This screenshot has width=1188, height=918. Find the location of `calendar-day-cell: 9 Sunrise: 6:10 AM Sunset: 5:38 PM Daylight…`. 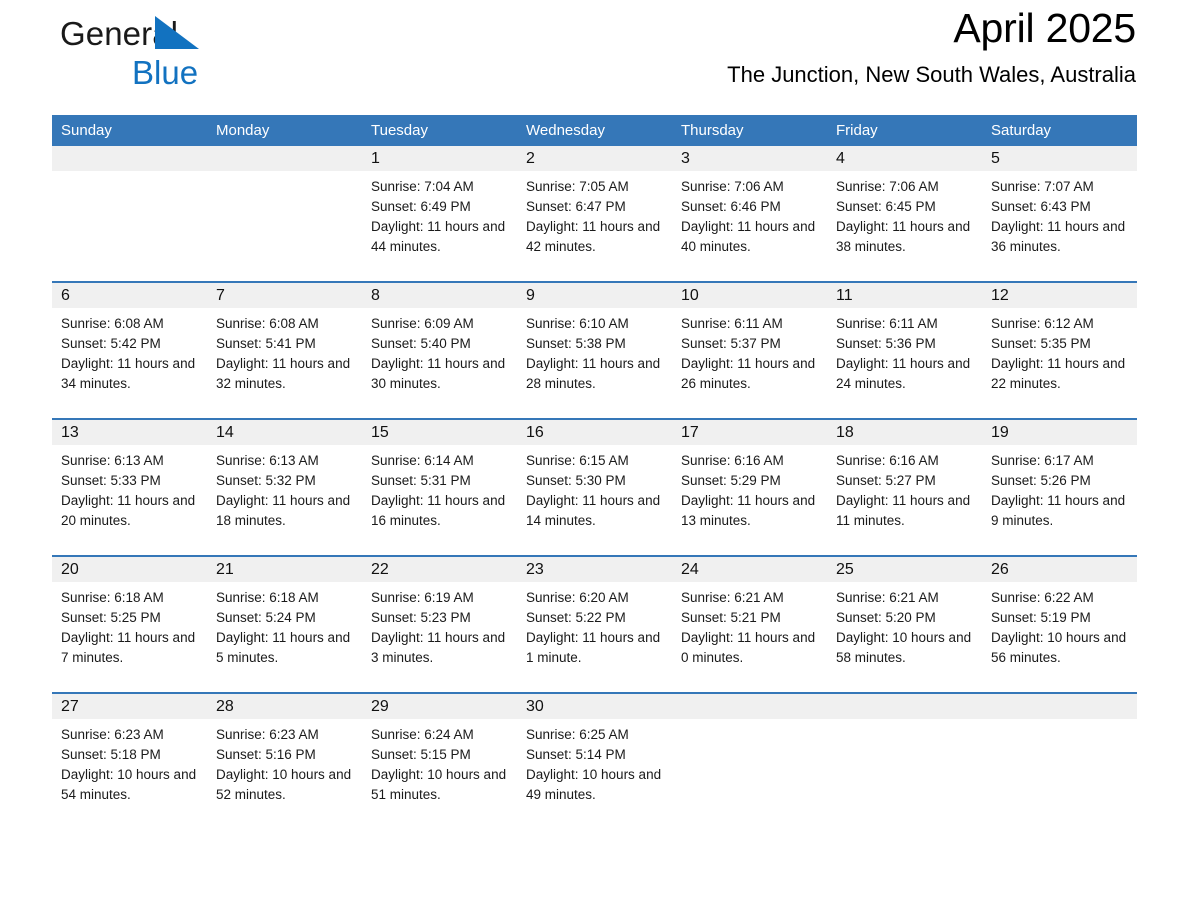

calendar-day-cell: 9 Sunrise: 6:10 AM Sunset: 5:38 PM Daylight… is located at coordinates (594, 350).